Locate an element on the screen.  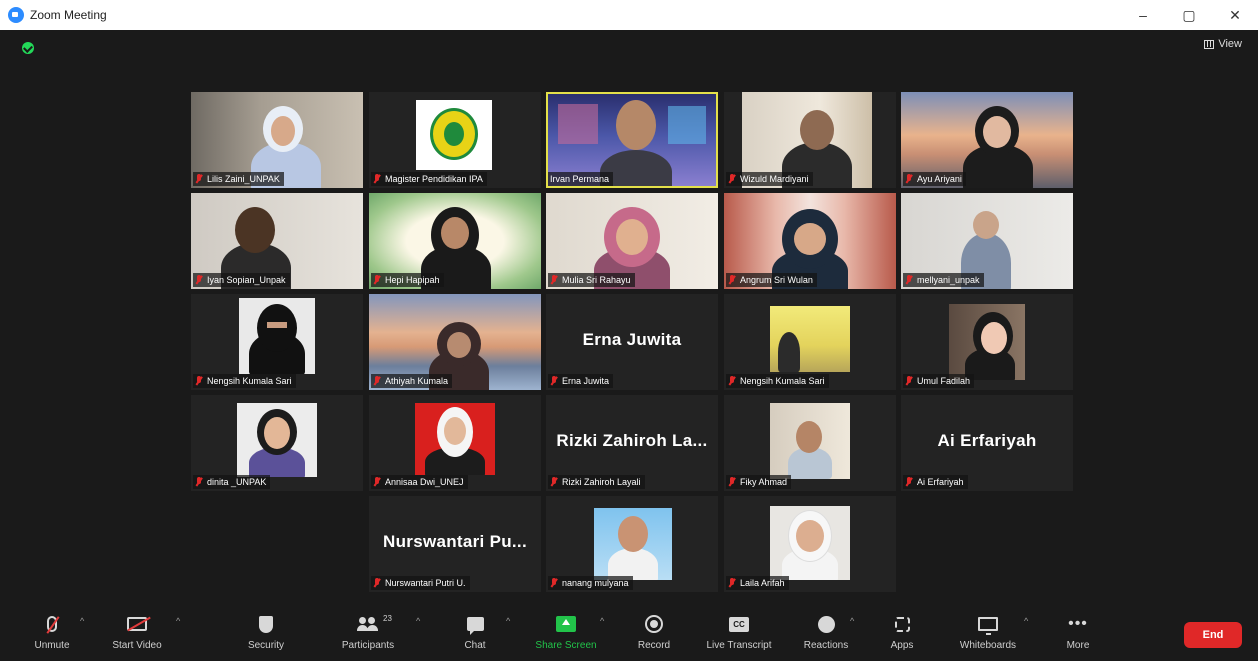
person-eyes is located at coordinates (277, 325).